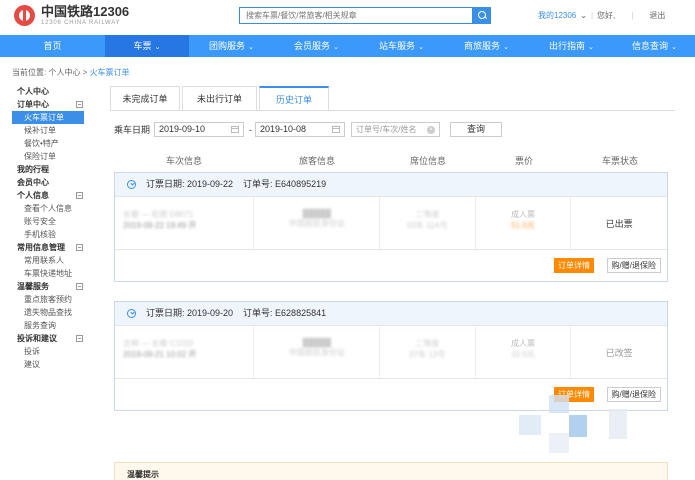  What do you see at coordinates (55, 299) in the screenshot?
I see `sidebar-item-priority: 重点旅客预约` at bounding box center [55, 299].